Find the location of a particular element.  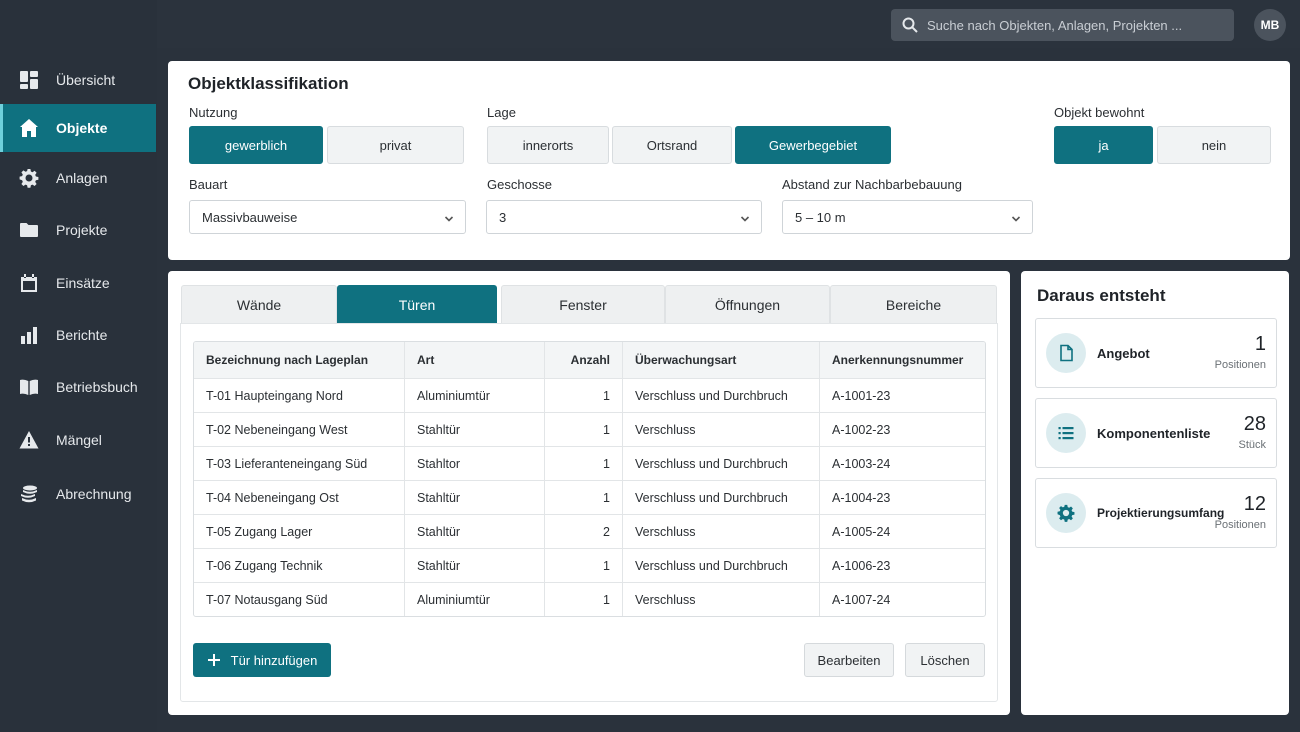

plus-icon is located at coordinates (213, 660).